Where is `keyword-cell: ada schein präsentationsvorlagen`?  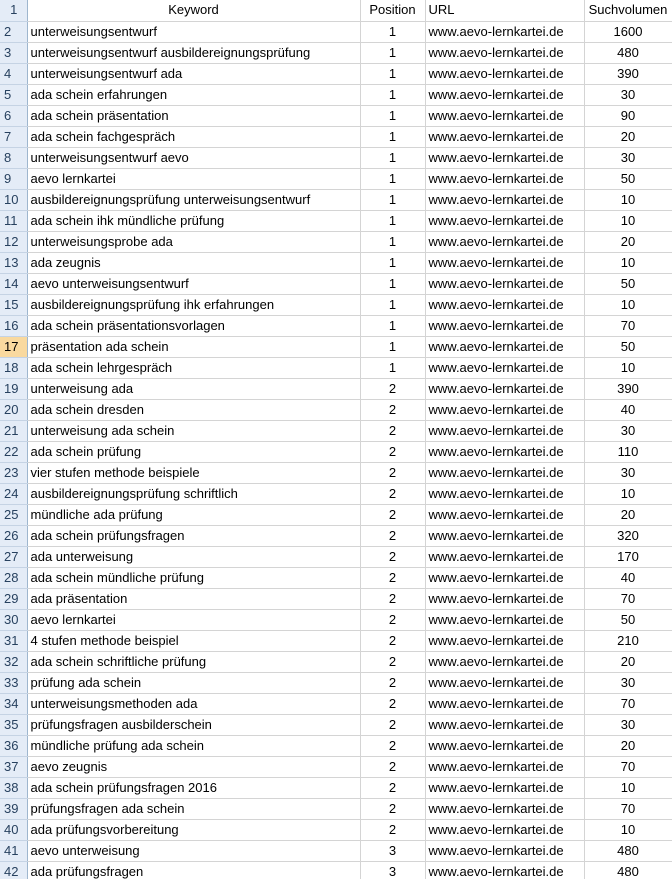 keyword-cell: ada schein präsentationsvorlagen is located at coordinates (194, 326).